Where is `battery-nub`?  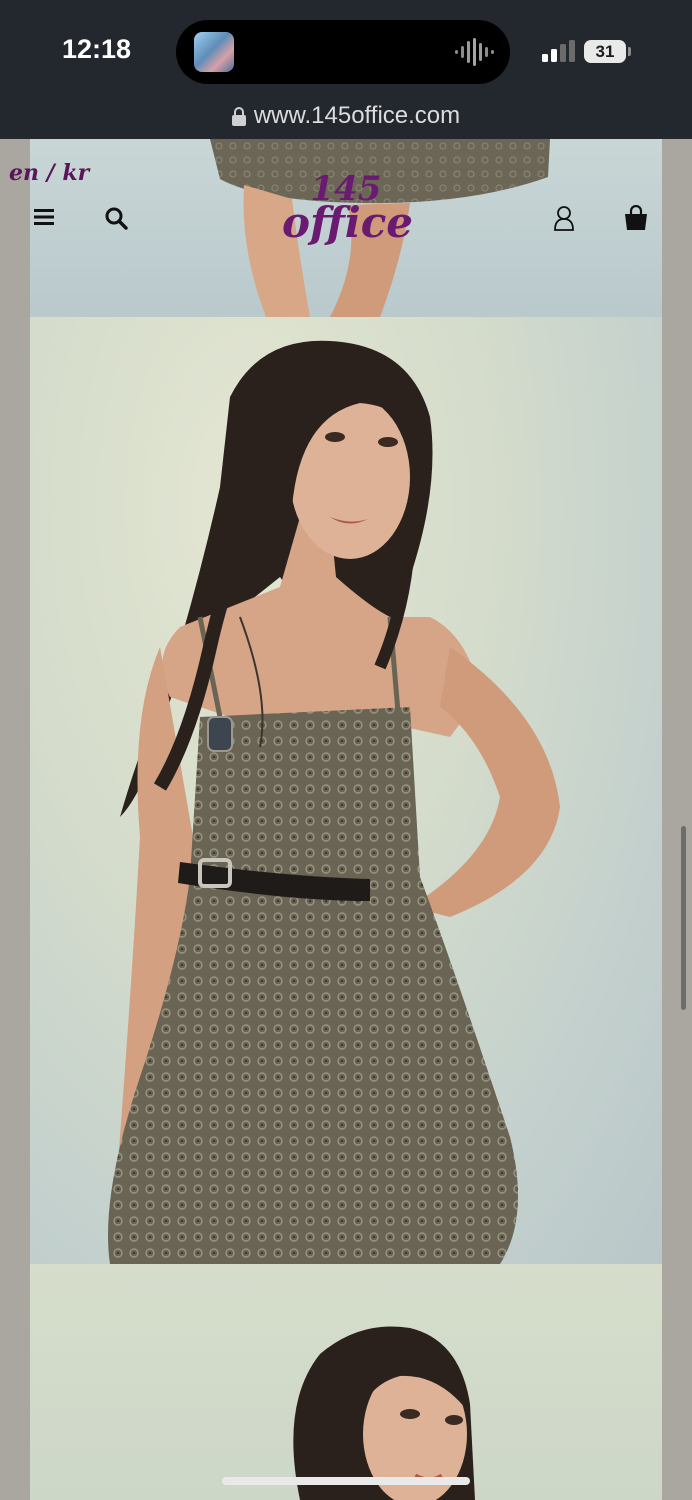
battery-nub is located at coordinates (629, 51).